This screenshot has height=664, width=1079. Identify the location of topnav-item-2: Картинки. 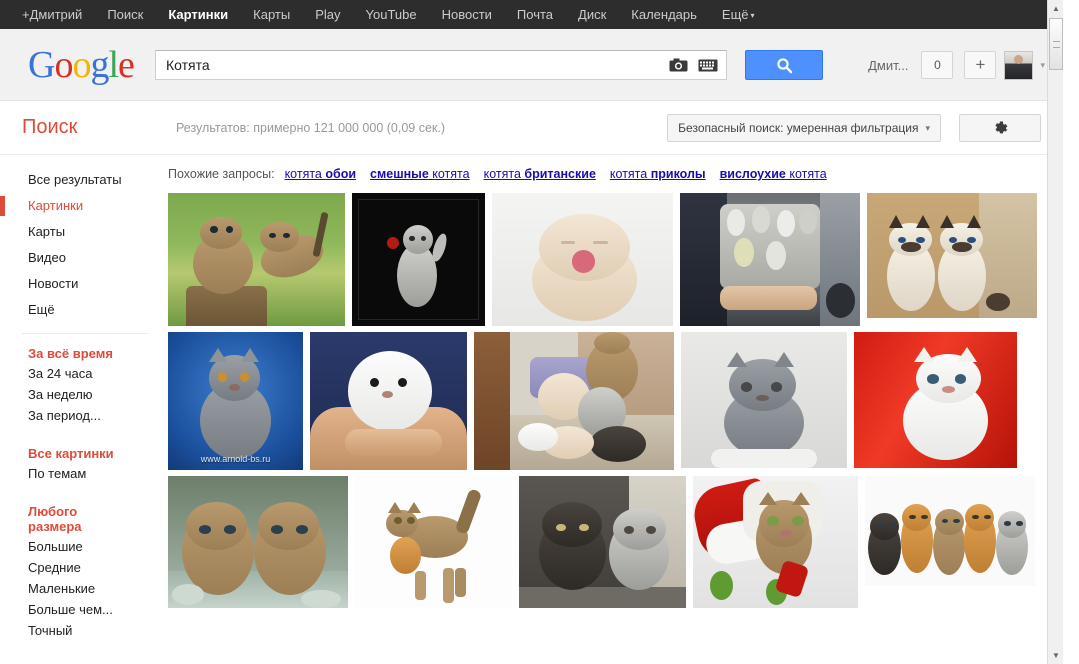
(198, 14).